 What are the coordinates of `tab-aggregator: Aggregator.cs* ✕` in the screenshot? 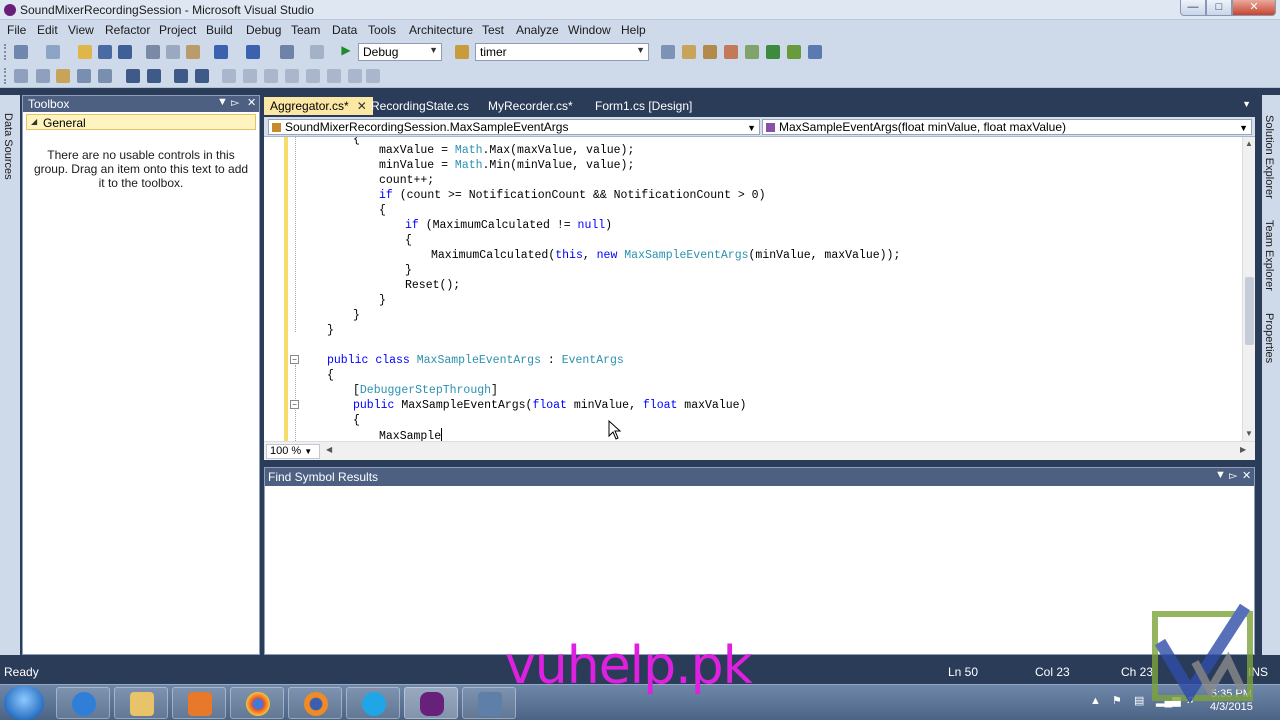 It's located at (318, 106).